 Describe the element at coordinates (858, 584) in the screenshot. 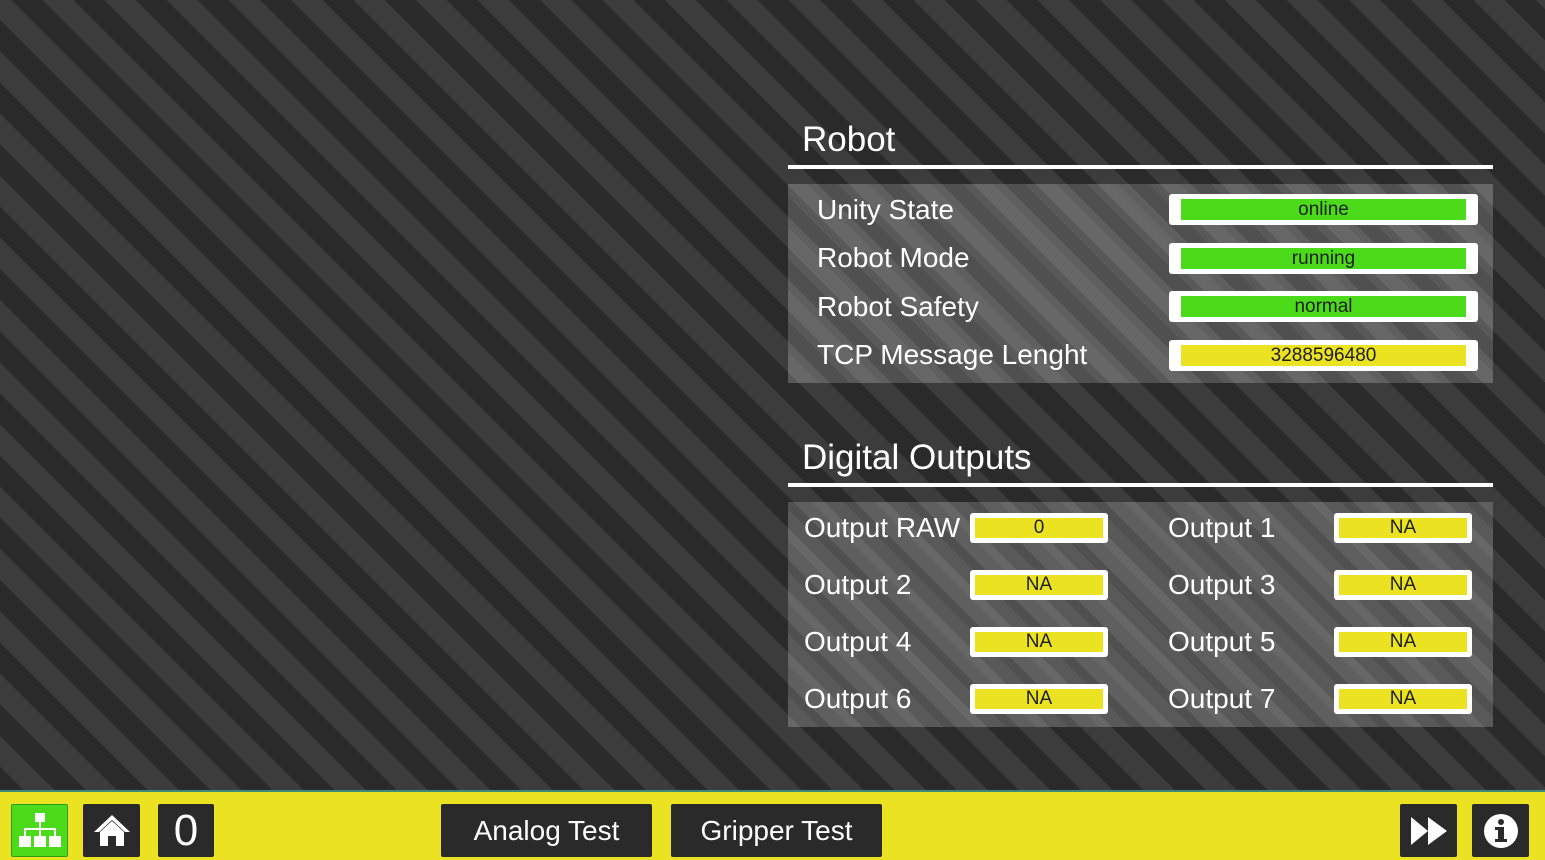

I see `output-2-label: Output 2` at that location.